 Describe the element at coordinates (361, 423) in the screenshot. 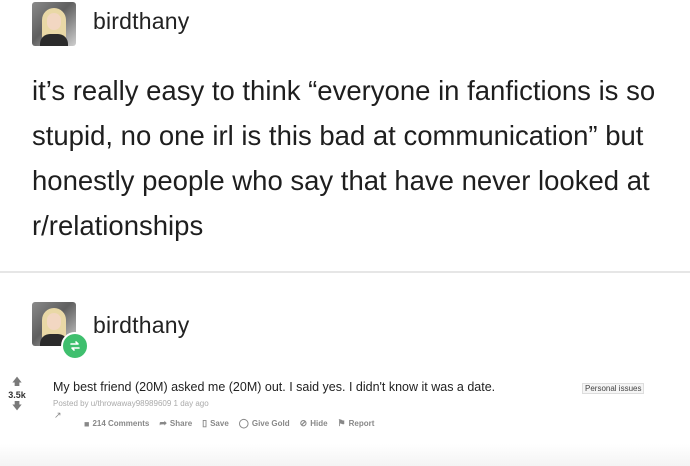

I see `report-label: Report` at that location.